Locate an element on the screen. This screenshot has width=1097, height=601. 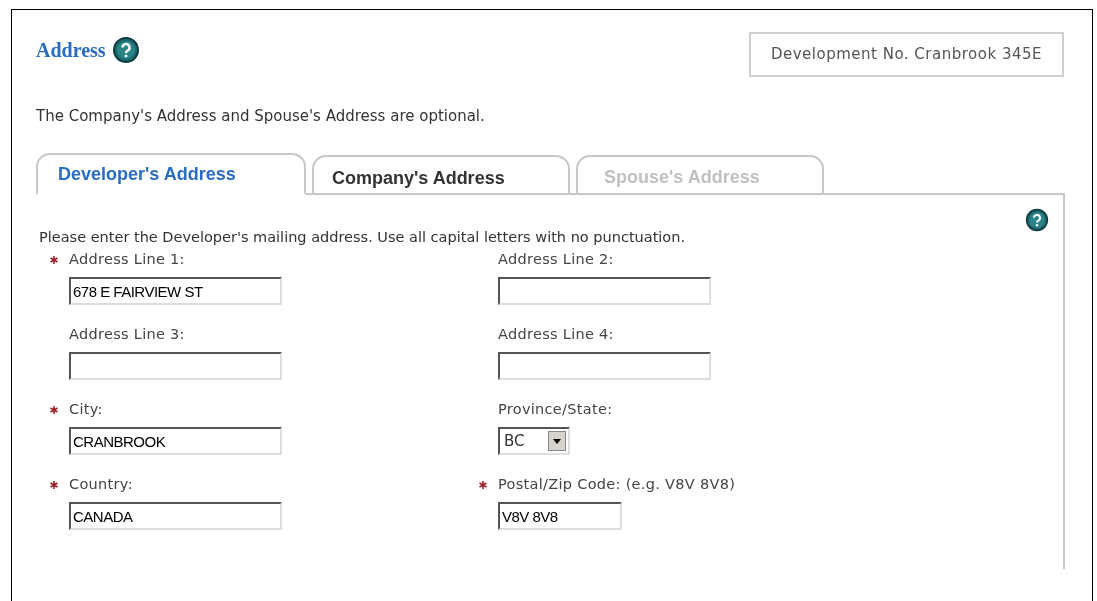
field-label: Address Line 3: is located at coordinates (127, 335).